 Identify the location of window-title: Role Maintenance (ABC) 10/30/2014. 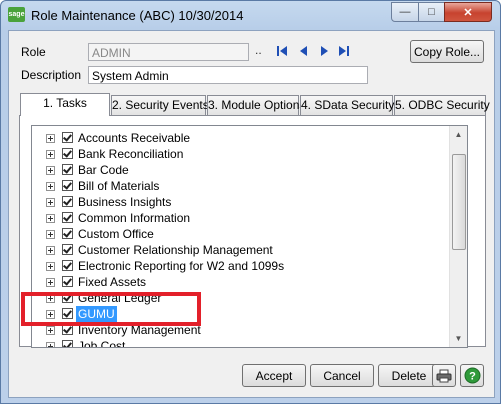
(137, 15).